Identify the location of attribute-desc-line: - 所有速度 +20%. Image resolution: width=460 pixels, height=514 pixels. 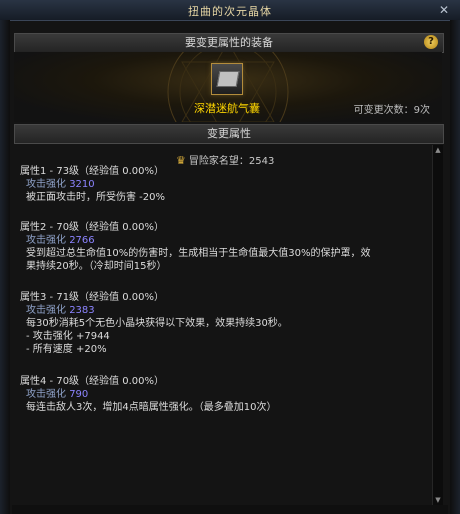
(66, 349).